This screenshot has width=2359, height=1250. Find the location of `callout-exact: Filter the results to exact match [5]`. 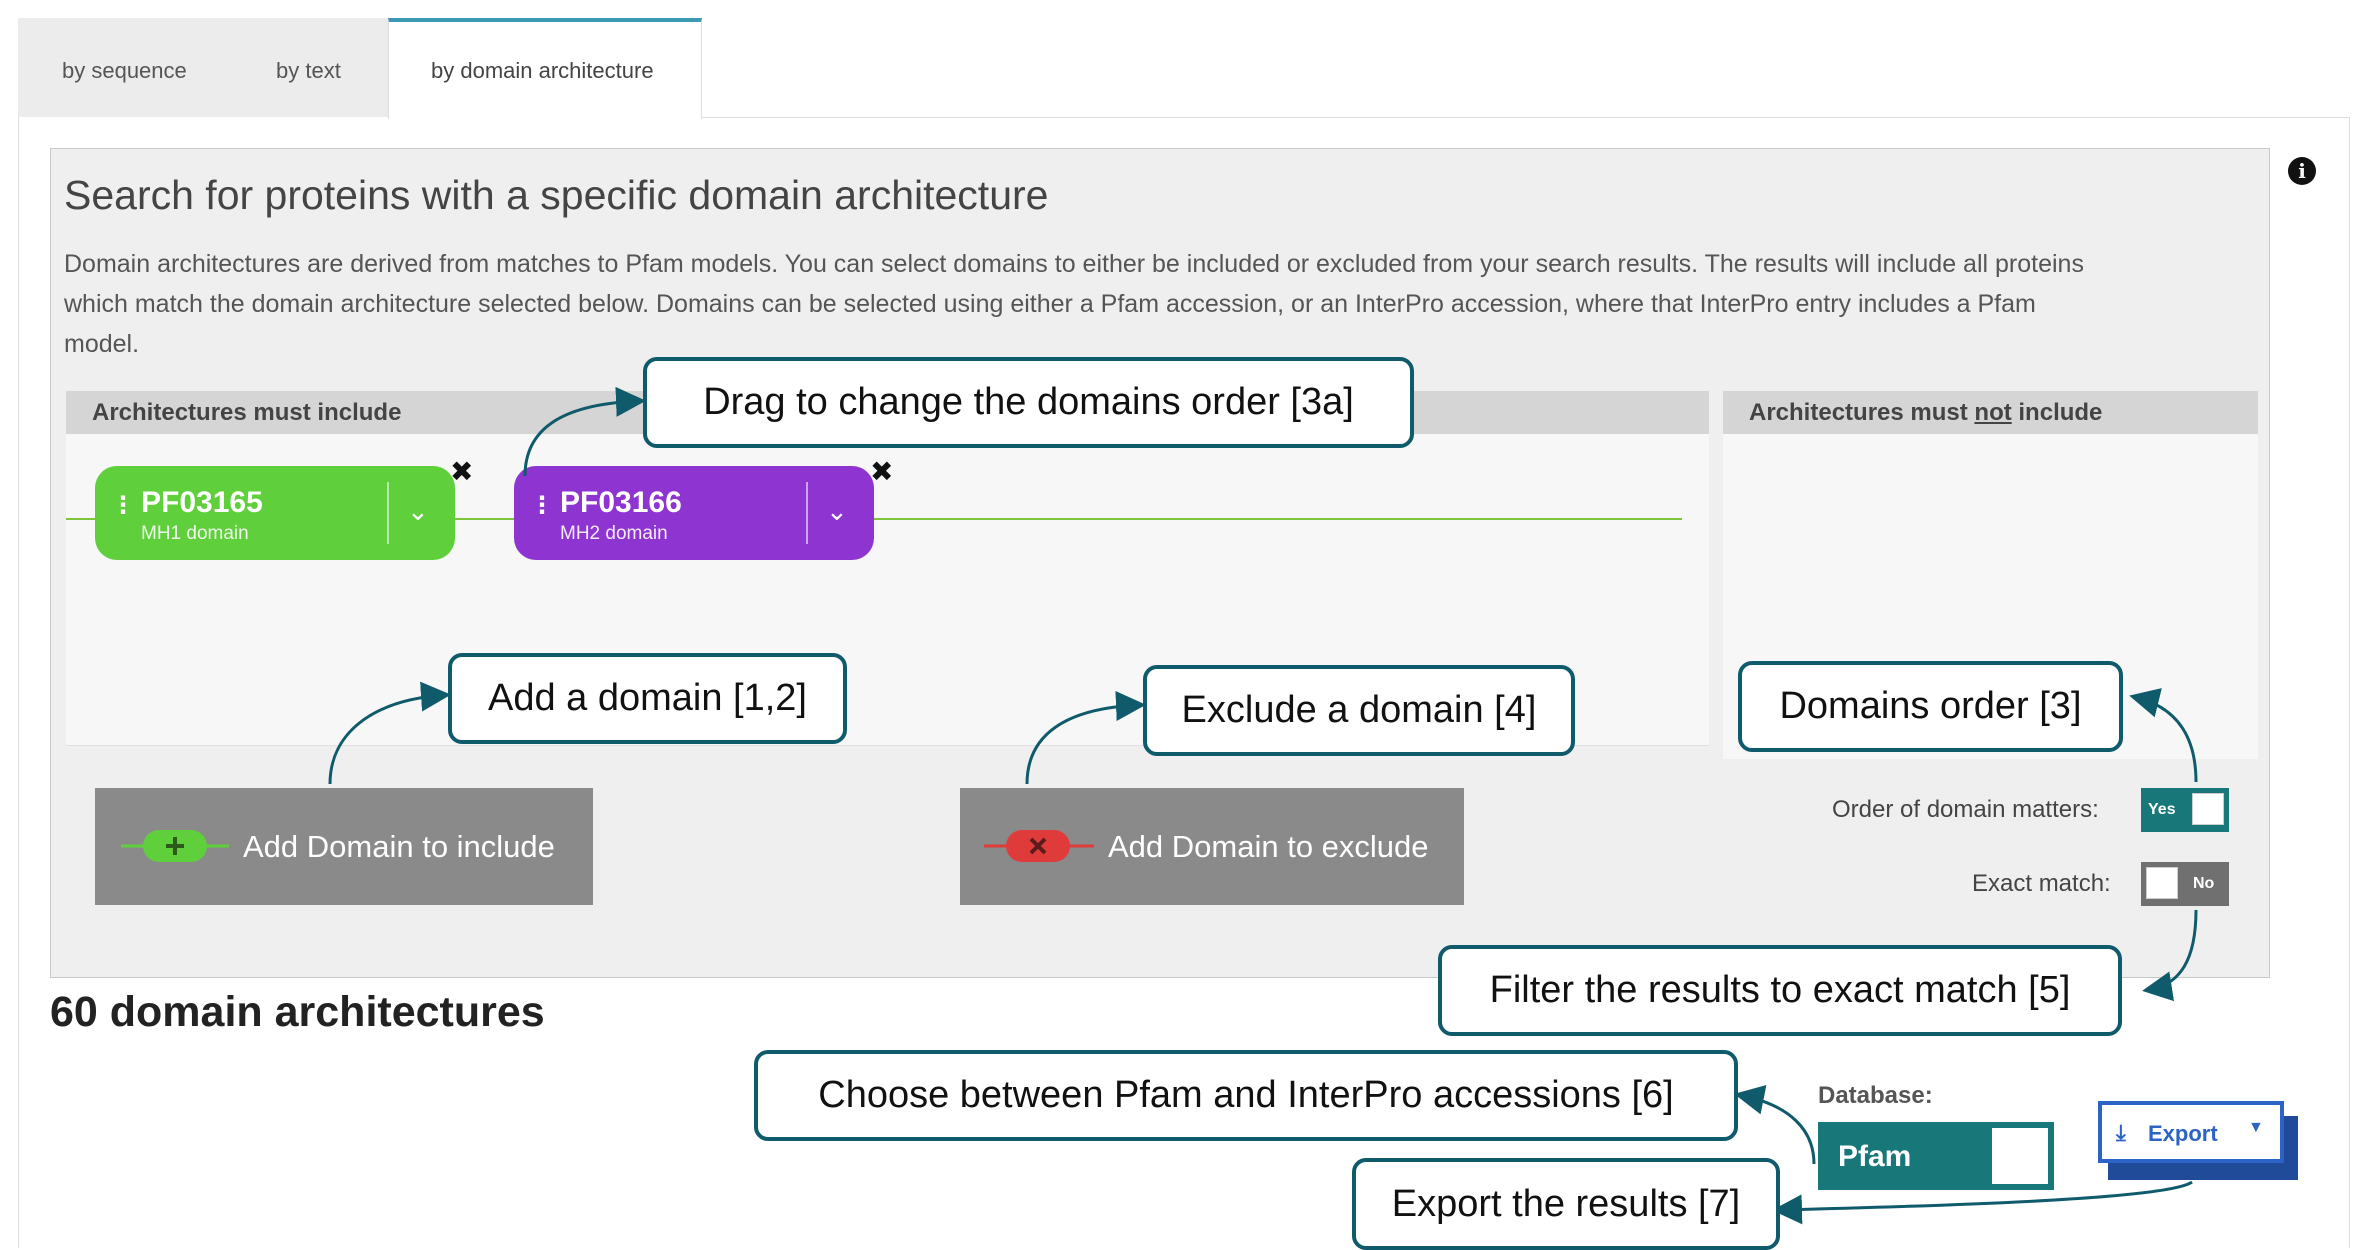

callout-exact: Filter the results to exact match [5] is located at coordinates (1780, 990).